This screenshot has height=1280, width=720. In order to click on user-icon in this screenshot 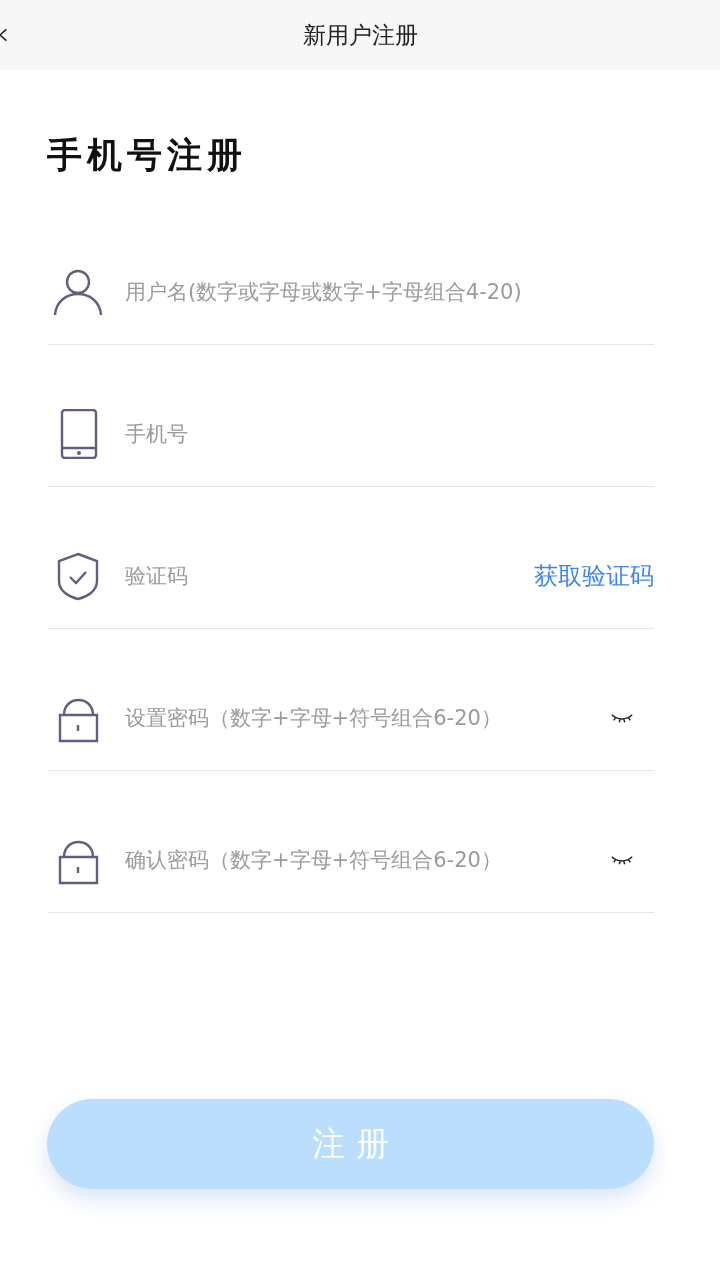, I will do `click(78, 292)`.